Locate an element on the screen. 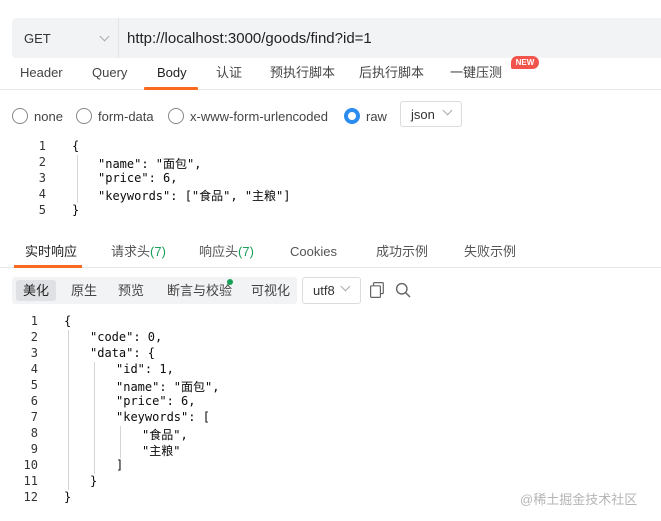 The width and height of the screenshot is (661, 521). method-select: GET is located at coordinates (65, 38).